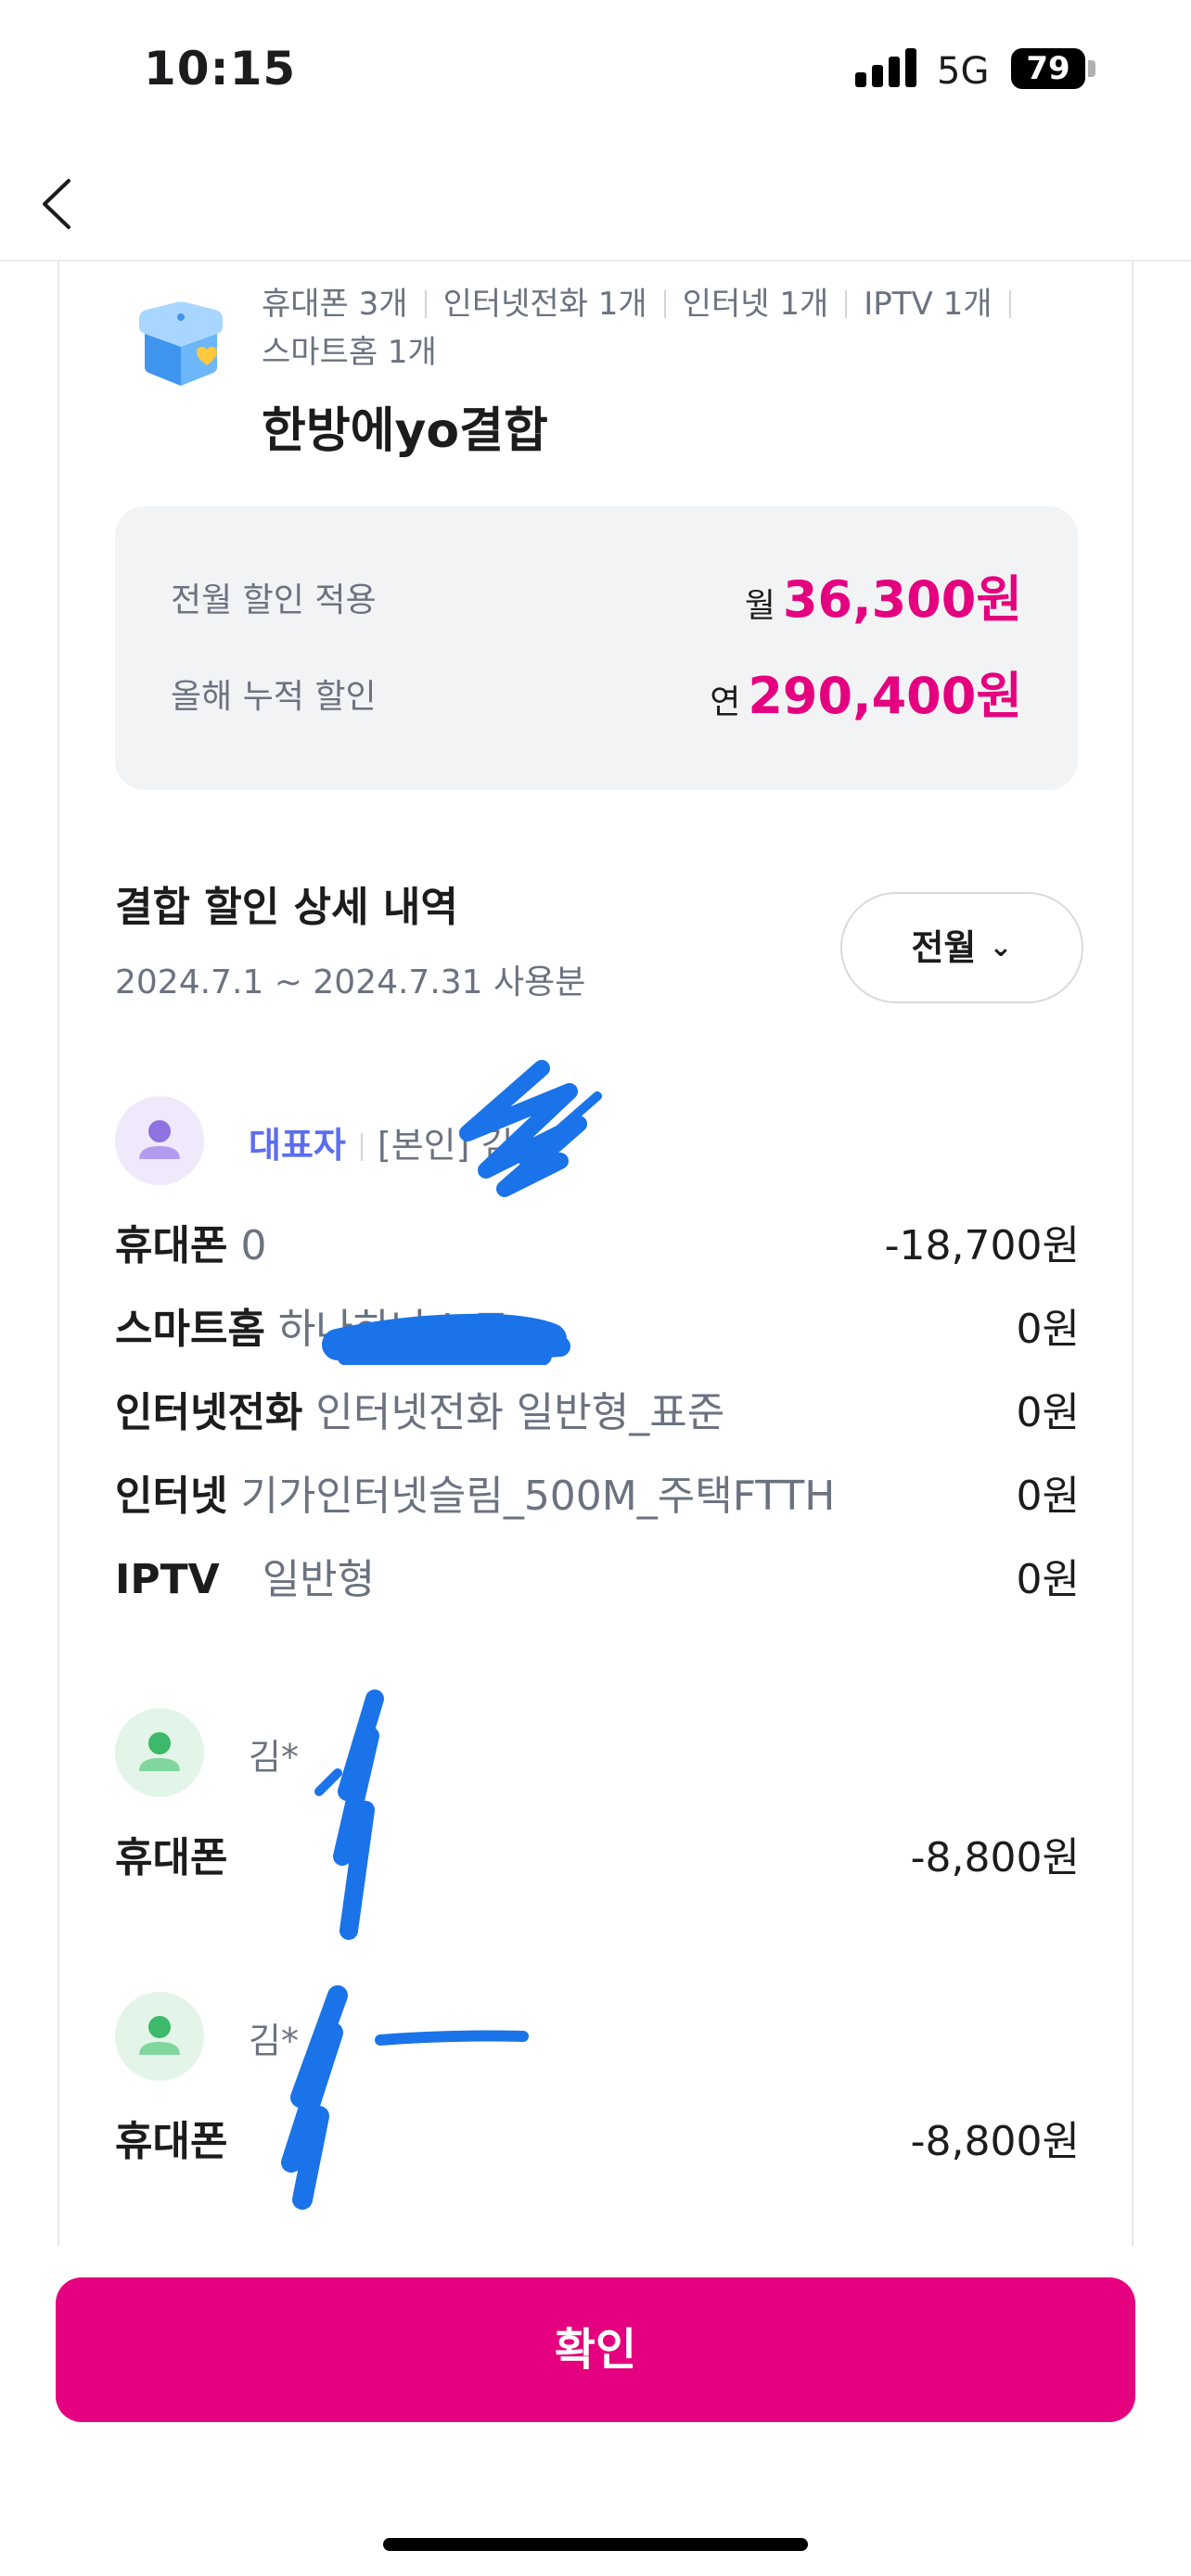 This screenshot has width=1191, height=2576. I want to click on line-category: 스마트홈, so click(190, 1330).